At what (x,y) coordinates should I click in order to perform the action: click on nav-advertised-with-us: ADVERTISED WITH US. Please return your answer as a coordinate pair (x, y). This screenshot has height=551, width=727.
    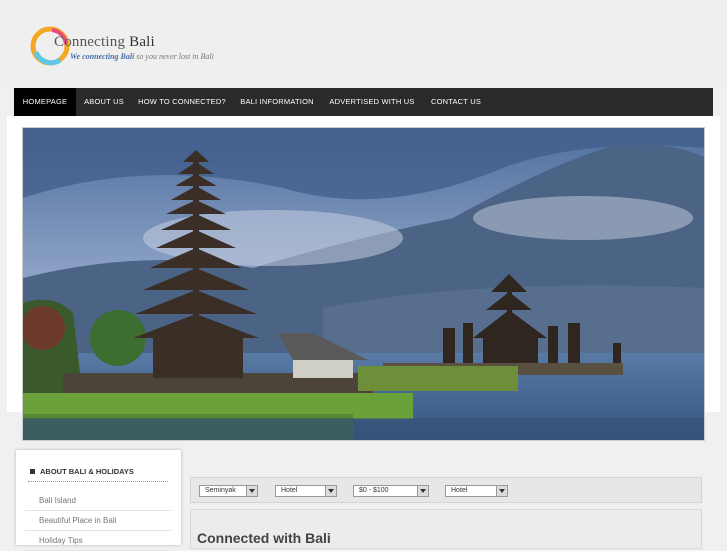
    Looking at the image, I should click on (372, 102).